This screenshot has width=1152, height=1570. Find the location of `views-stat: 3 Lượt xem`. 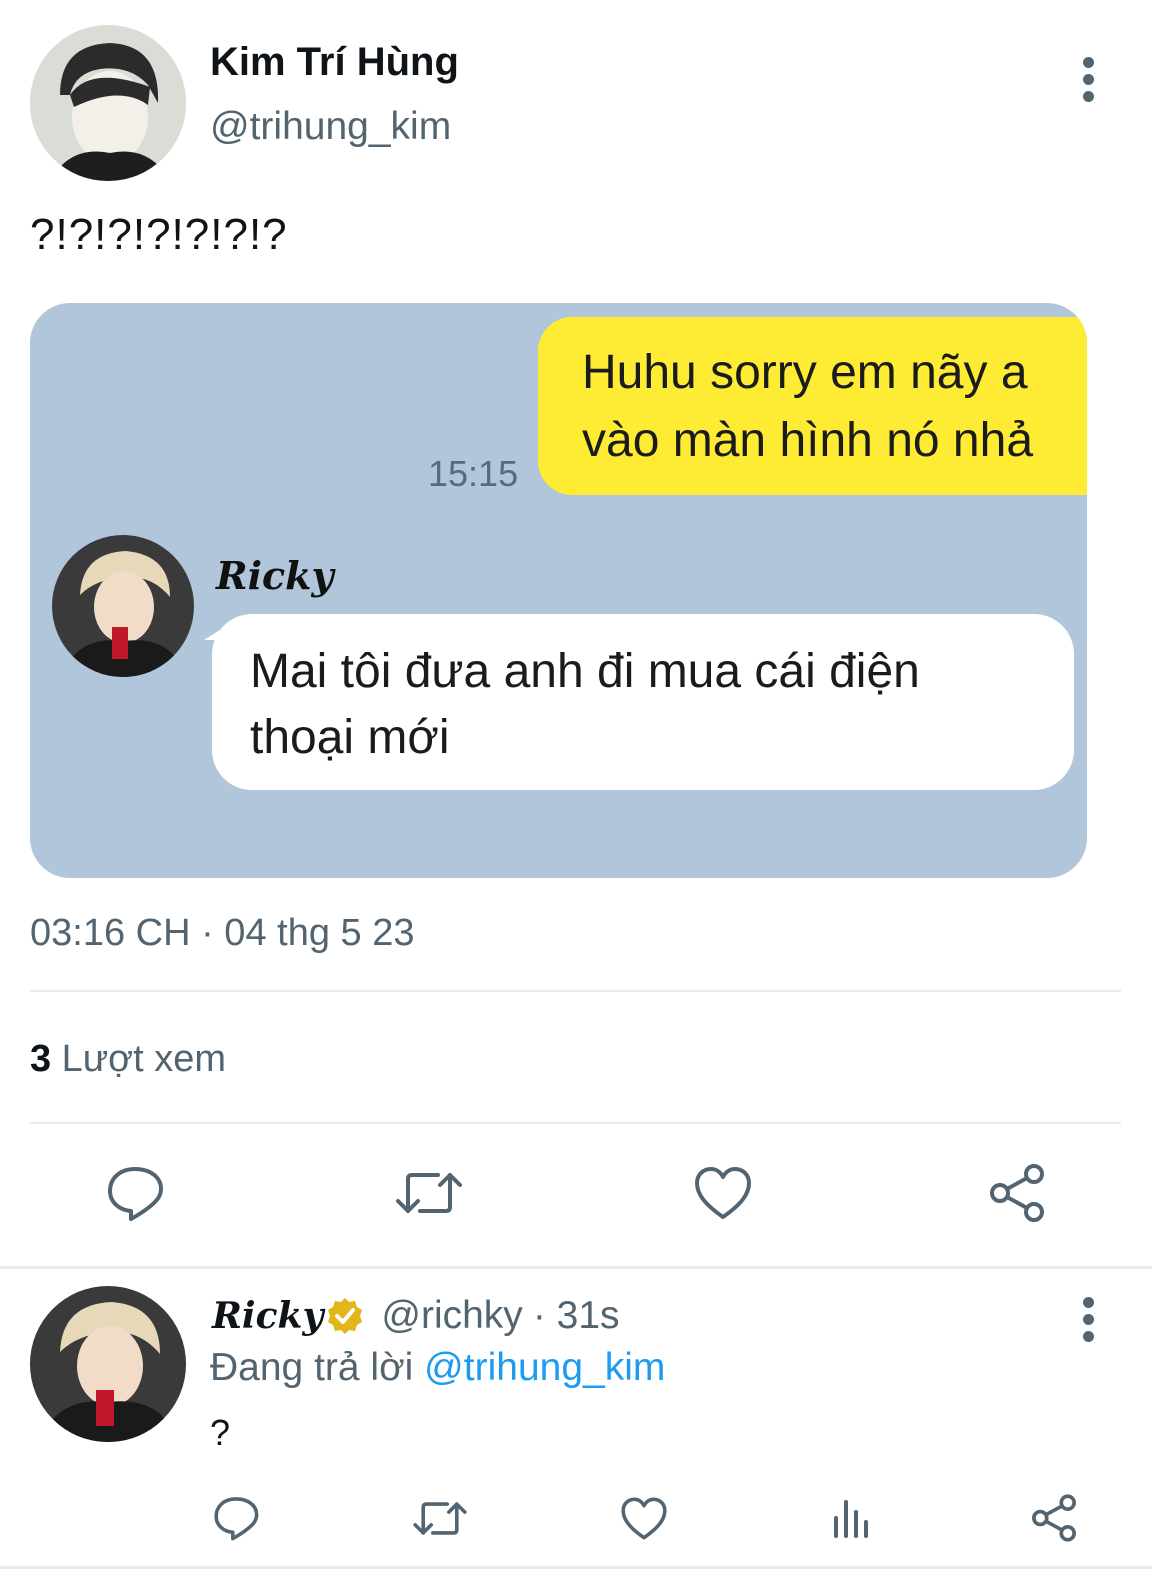

views-stat: 3 Lượt xem is located at coordinates (128, 1059).